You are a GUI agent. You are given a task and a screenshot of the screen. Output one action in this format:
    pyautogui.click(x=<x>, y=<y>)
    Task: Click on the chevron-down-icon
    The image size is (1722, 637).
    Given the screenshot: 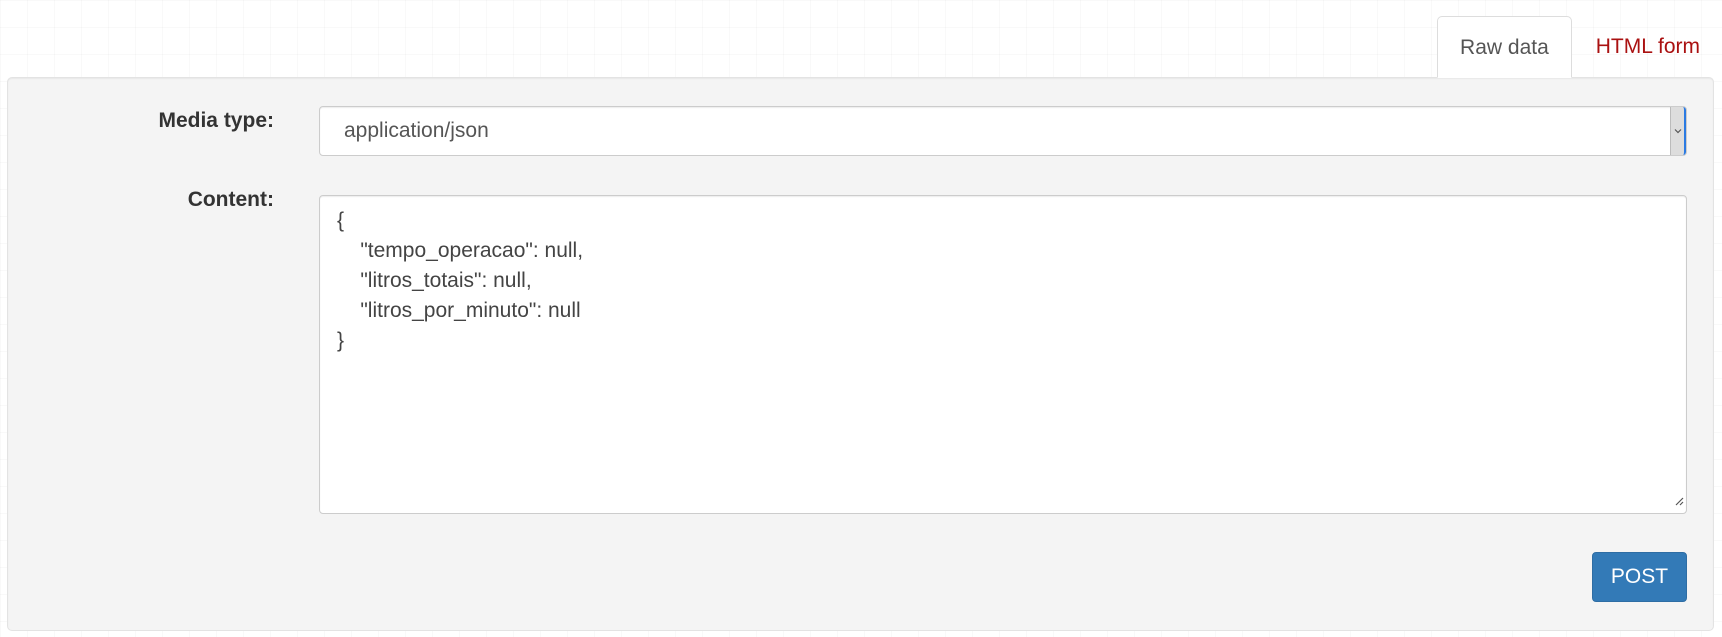 What is the action you would take?
    pyautogui.click(x=1678, y=131)
    